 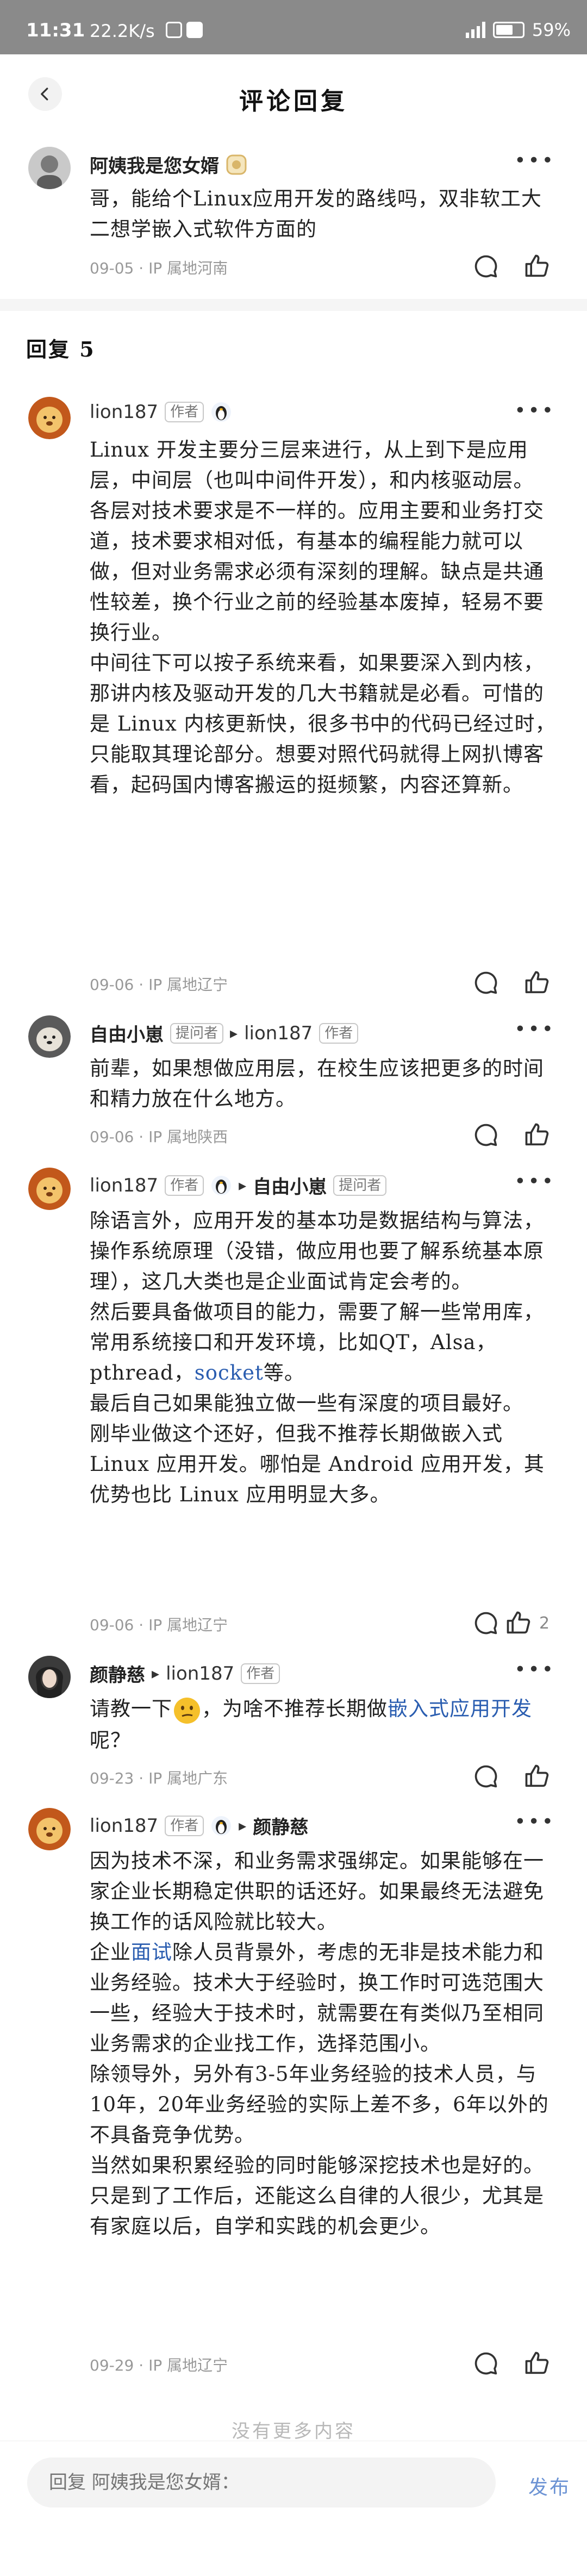 I want to click on comment-meta: 09-05 · IP 属地河南, so click(x=159, y=268).